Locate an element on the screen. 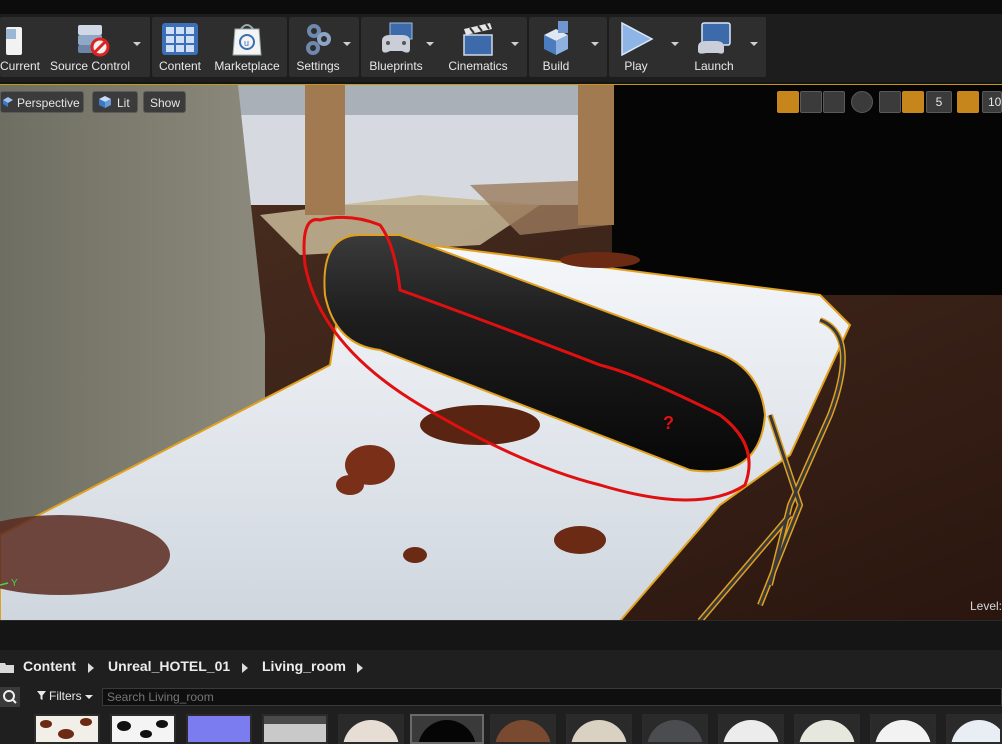  save-icon is located at coordinates (14, 41).